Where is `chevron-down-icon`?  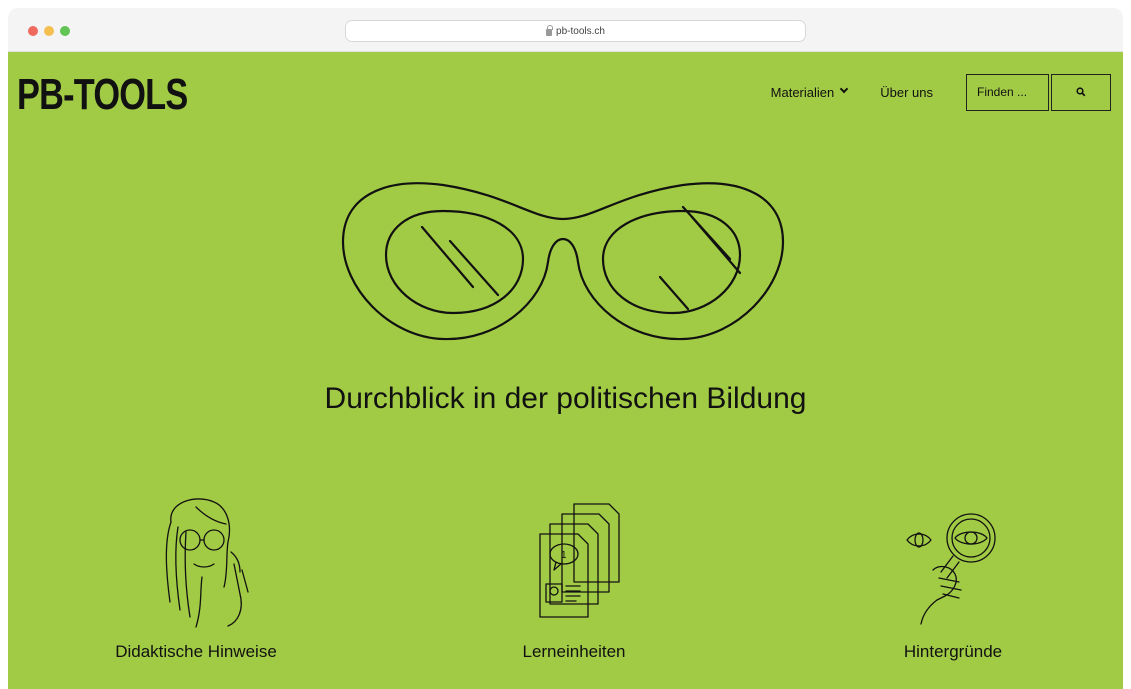 chevron-down-icon is located at coordinates (844, 89).